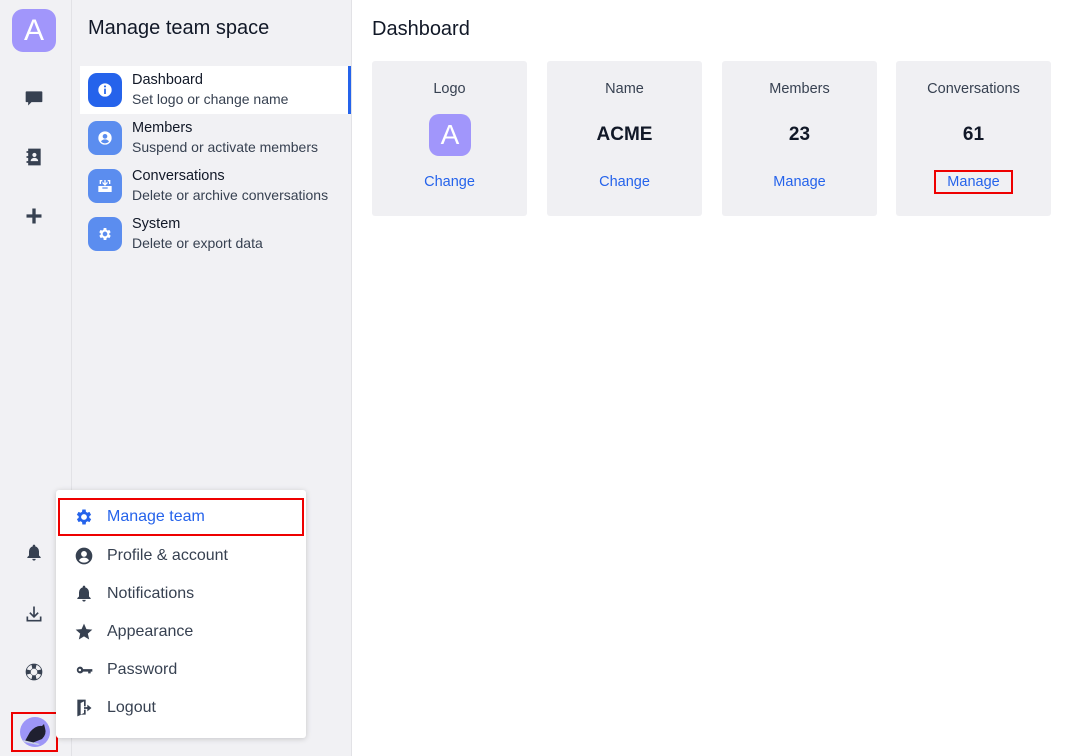 The width and height of the screenshot is (1076, 756). Describe the element at coordinates (624, 182) in the screenshot. I see `change-name-link: Change` at that location.